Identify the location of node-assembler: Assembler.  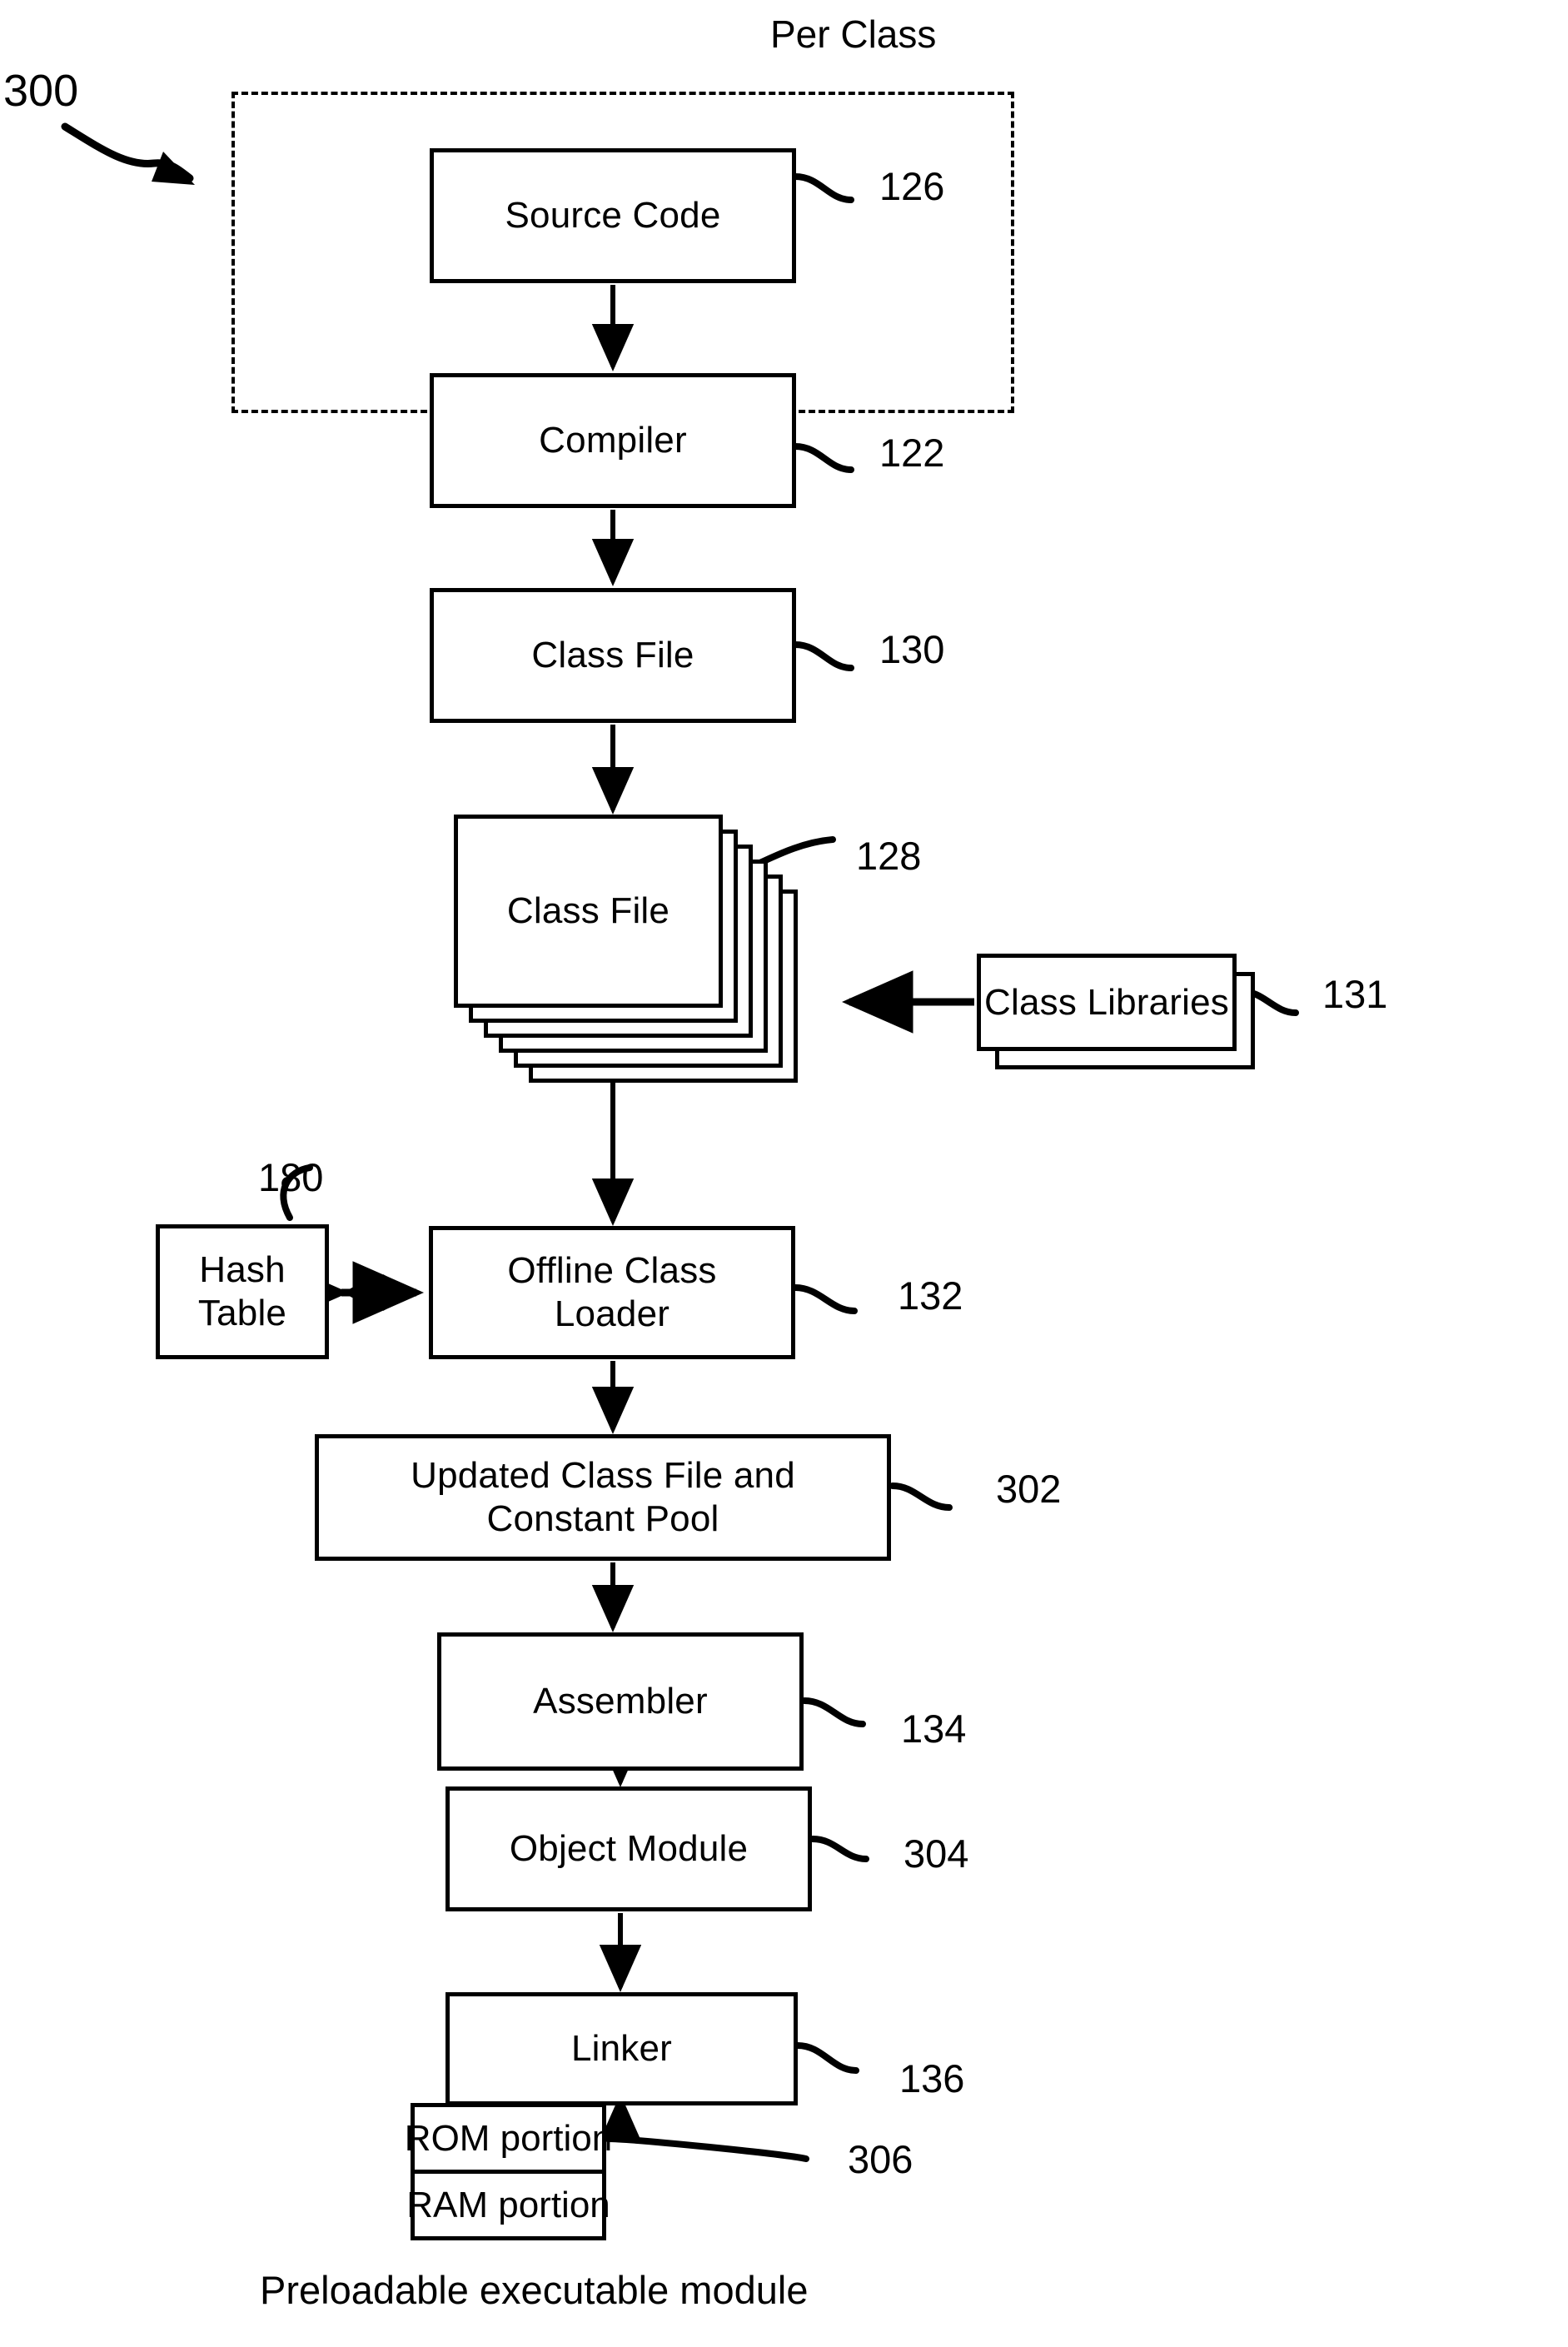
(620, 1701).